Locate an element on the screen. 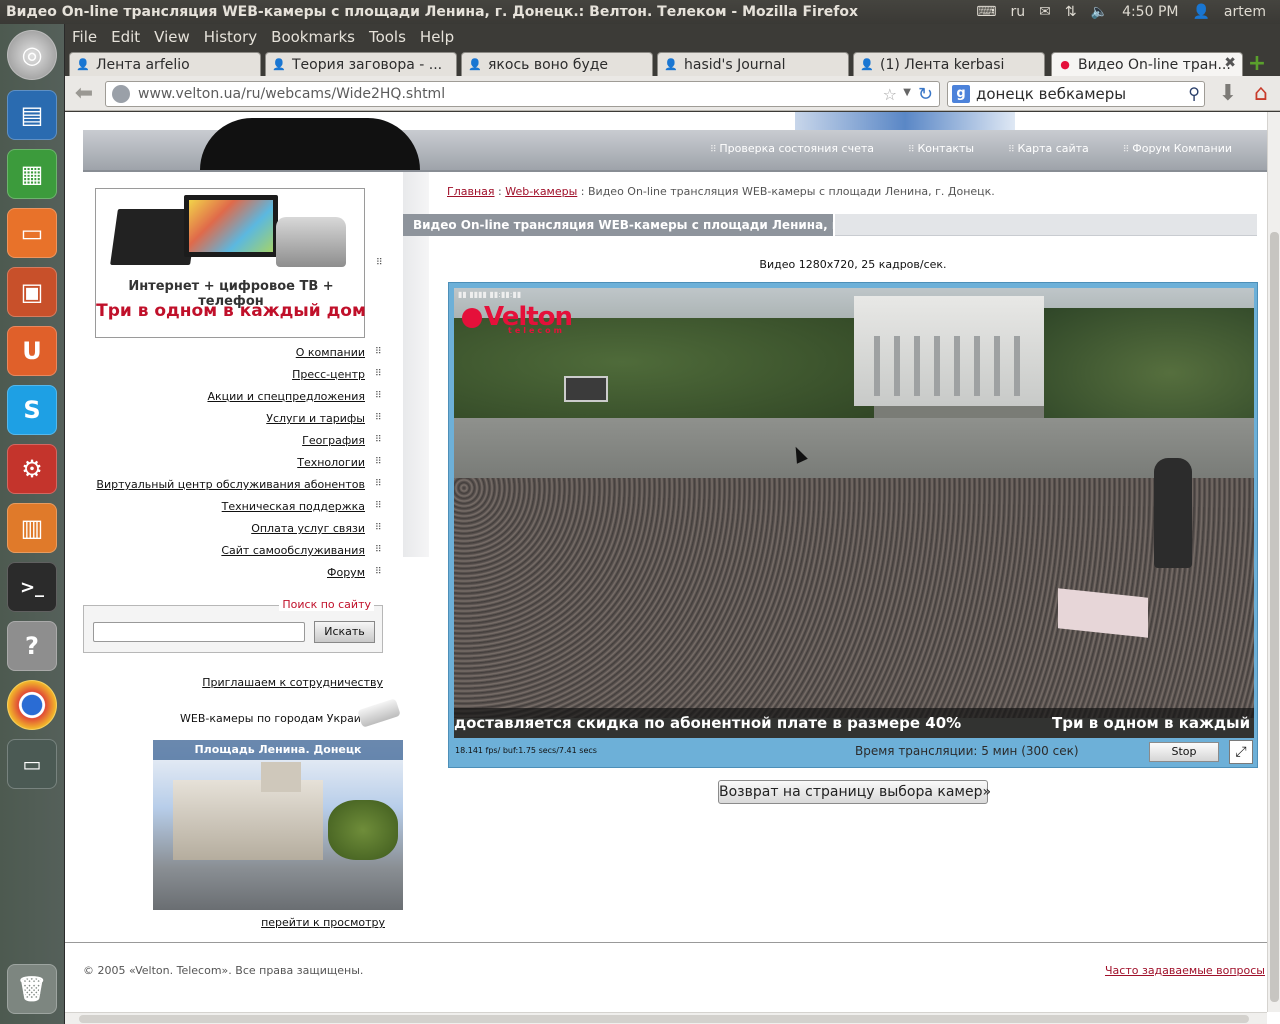  menu-help: Help is located at coordinates (437, 37).